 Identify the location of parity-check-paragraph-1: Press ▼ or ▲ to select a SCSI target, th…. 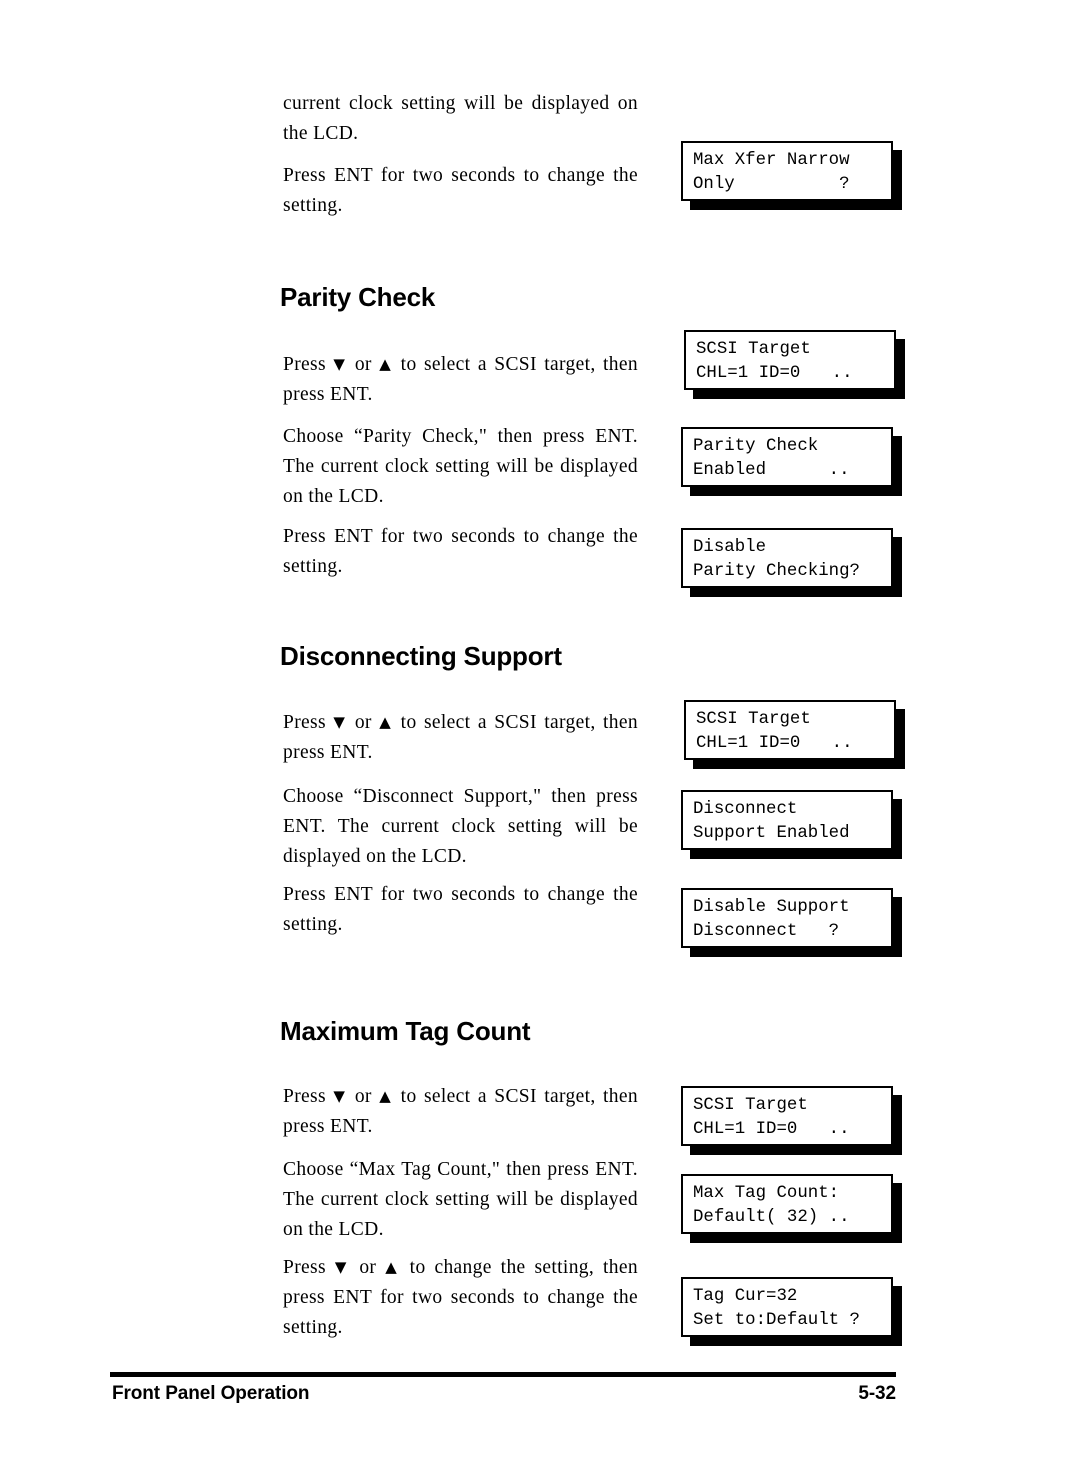
(460, 380).